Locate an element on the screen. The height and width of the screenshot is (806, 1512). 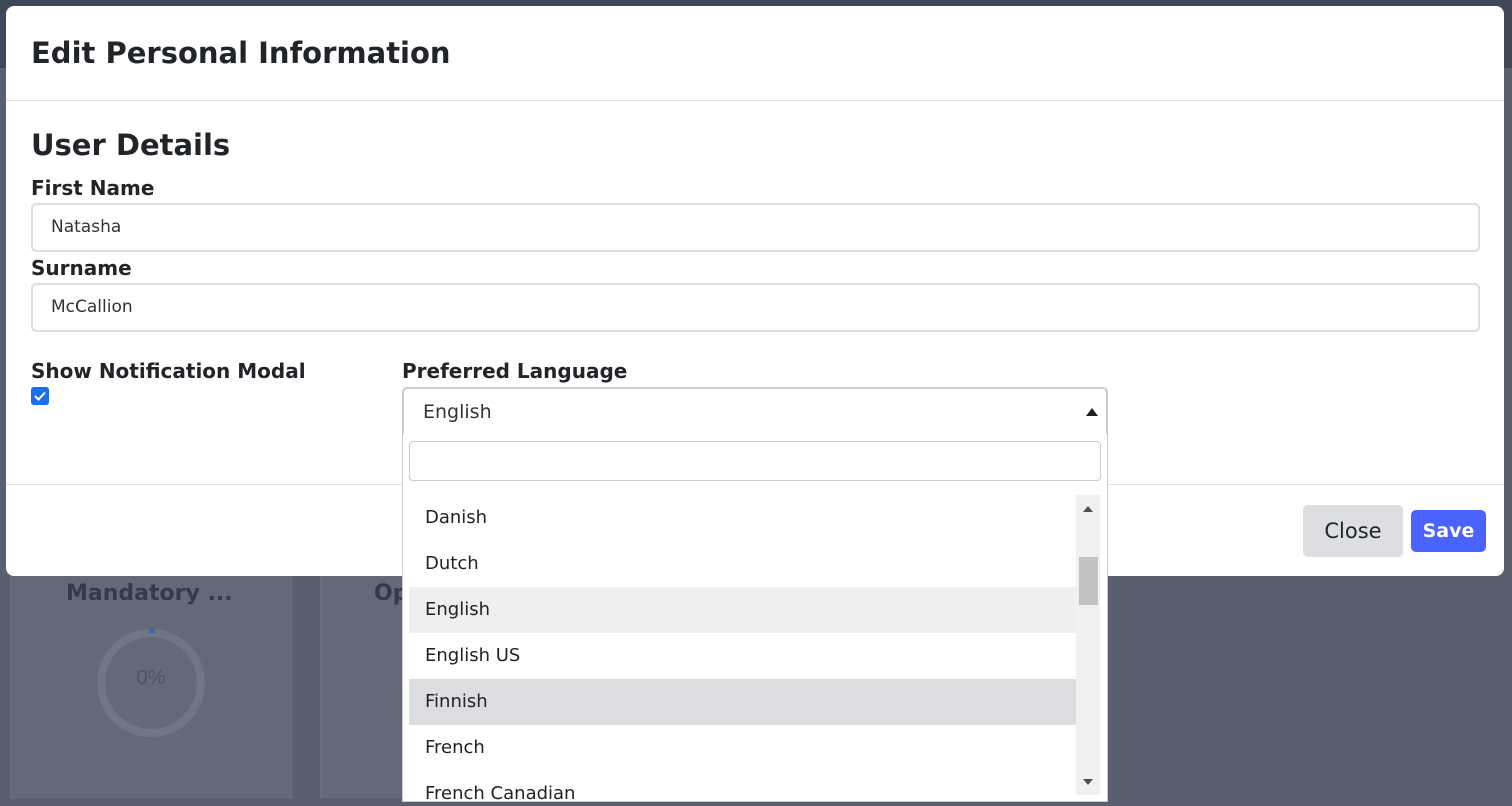
caret-up-icon is located at coordinates (1092, 412).